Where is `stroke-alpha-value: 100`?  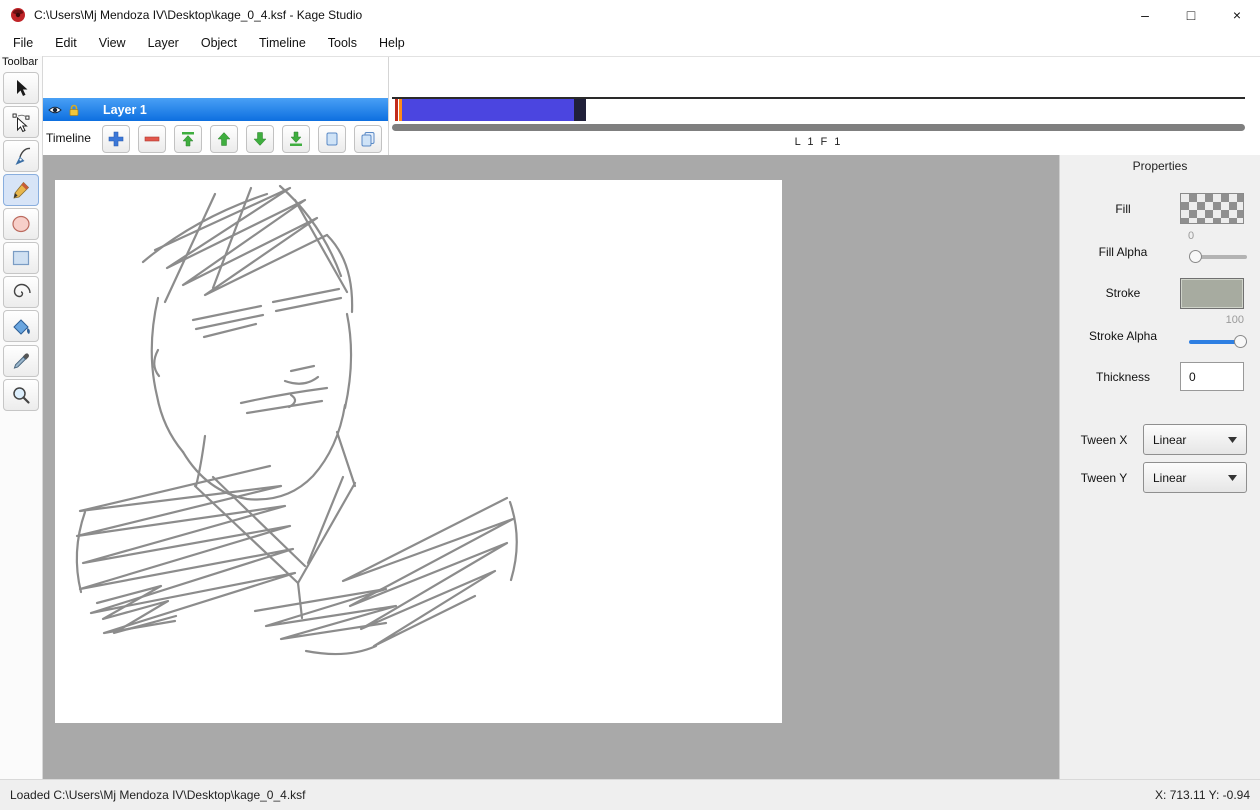
stroke-alpha-value: 100 is located at coordinates (1234, 320).